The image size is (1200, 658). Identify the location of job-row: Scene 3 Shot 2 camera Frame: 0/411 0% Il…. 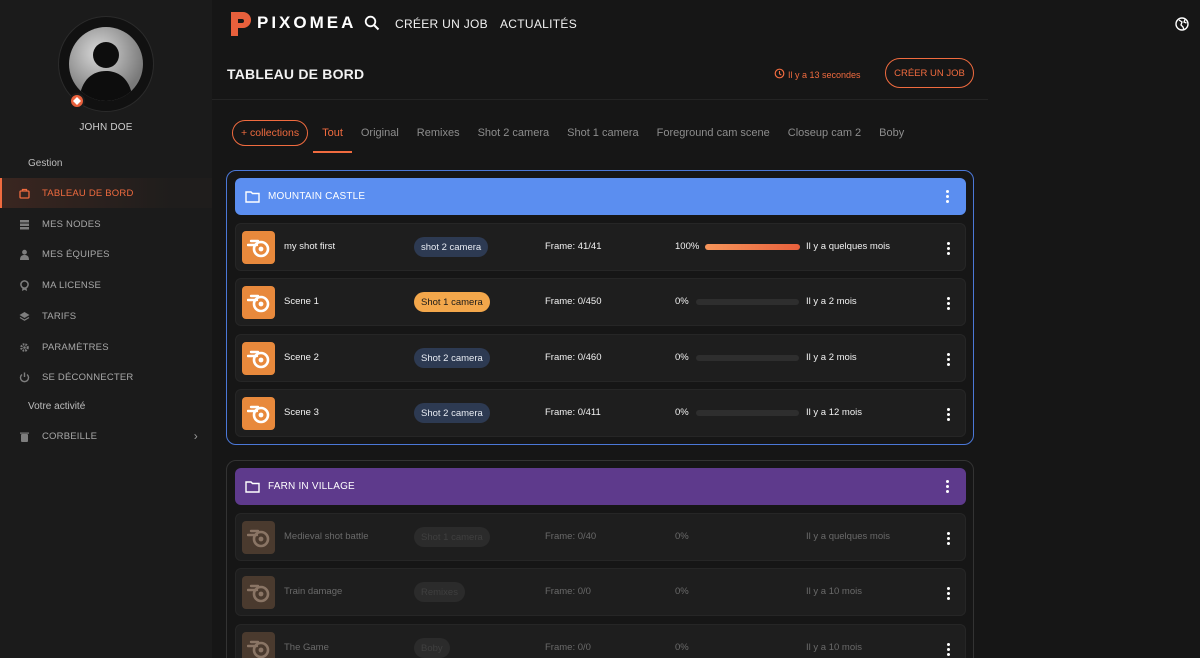
(600, 413).